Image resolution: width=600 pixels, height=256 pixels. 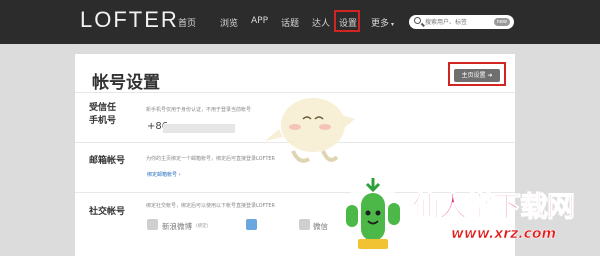 I want to click on email-label: 邮箱帐号, so click(x=107, y=161).